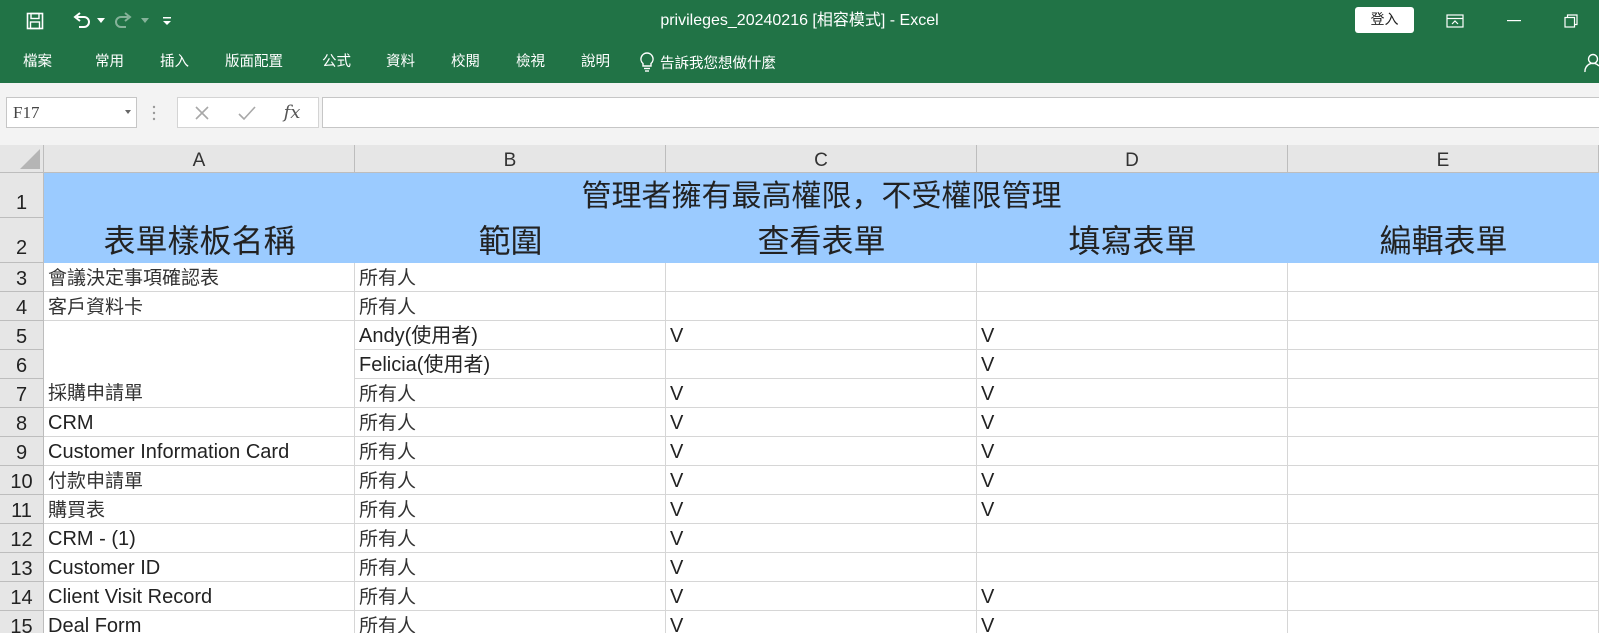 Image resolution: width=1599 pixels, height=633 pixels. What do you see at coordinates (199, 364) in the screenshot?
I see `merged-cell-purchase-request: 採購申請單` at bounding box center [199, 364].